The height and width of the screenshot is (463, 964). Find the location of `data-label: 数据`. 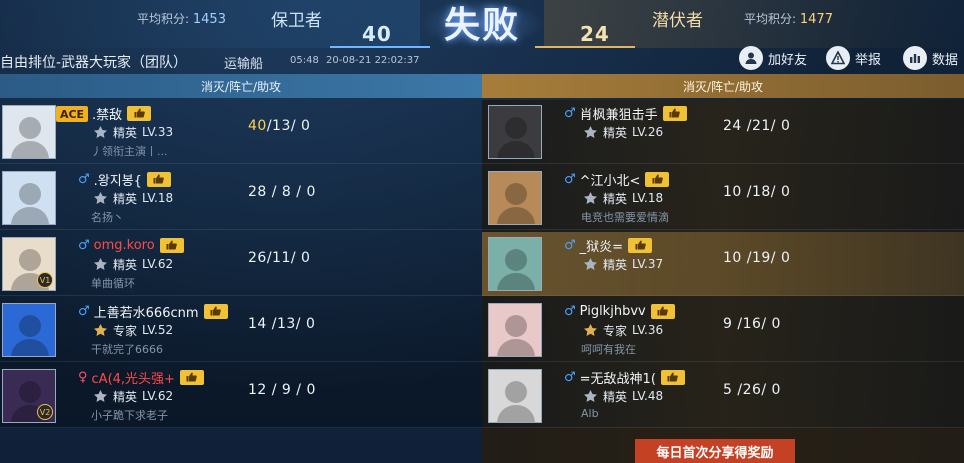

data-label: 数据 is located at coordinates (945, 60).